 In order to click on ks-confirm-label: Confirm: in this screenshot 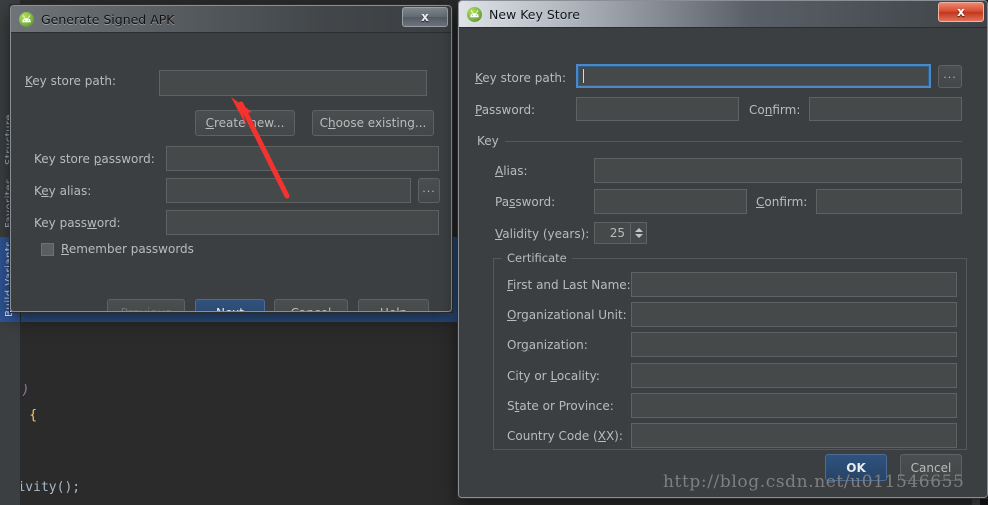, I will do `click(775, 110)`.